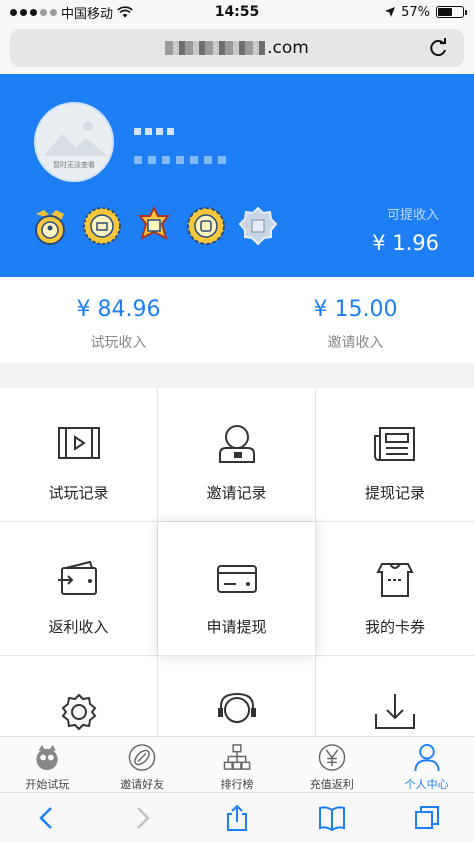  Describe the element at coordinates (78, 493) in the screenshot. I see `trial-records-label: 试玩记录` at that location.